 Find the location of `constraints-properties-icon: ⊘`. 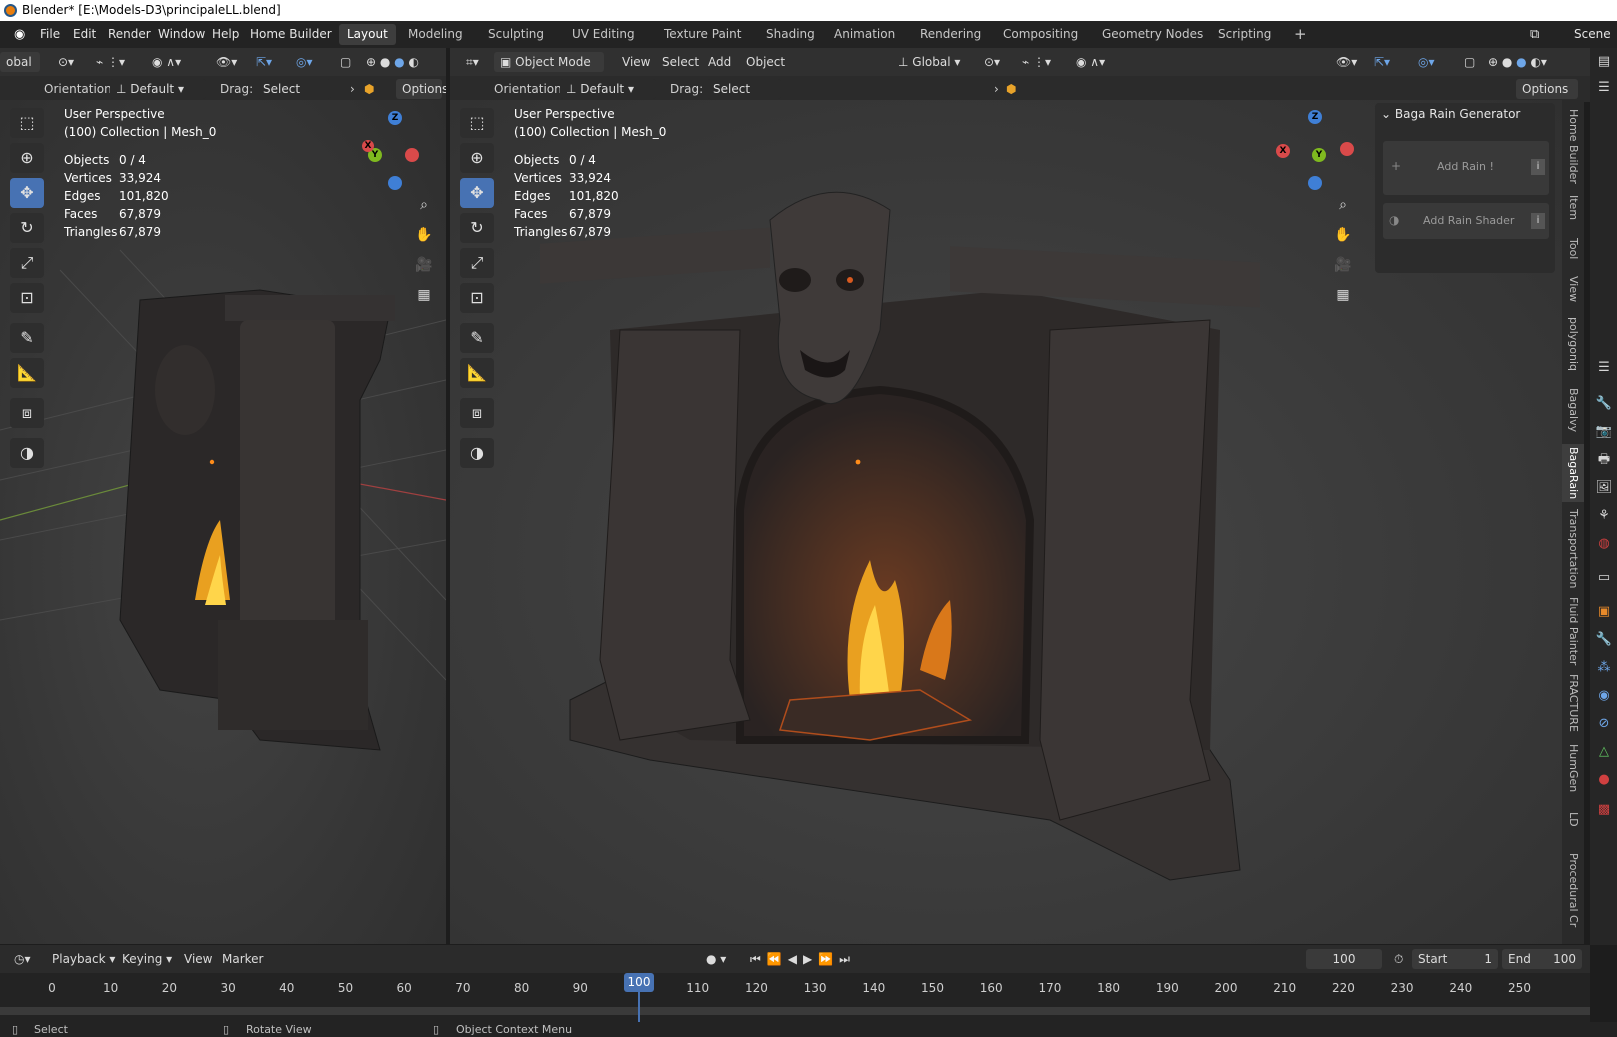

constraints-properties-icon: ⊘ is located at coordinates (1604, 724).